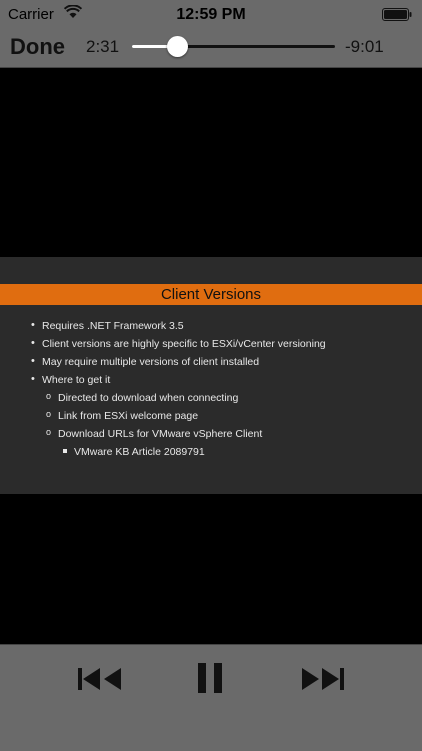 The width and height of the screenshot is (422, 751). I want to click on progress-slider, so click(233, 46).